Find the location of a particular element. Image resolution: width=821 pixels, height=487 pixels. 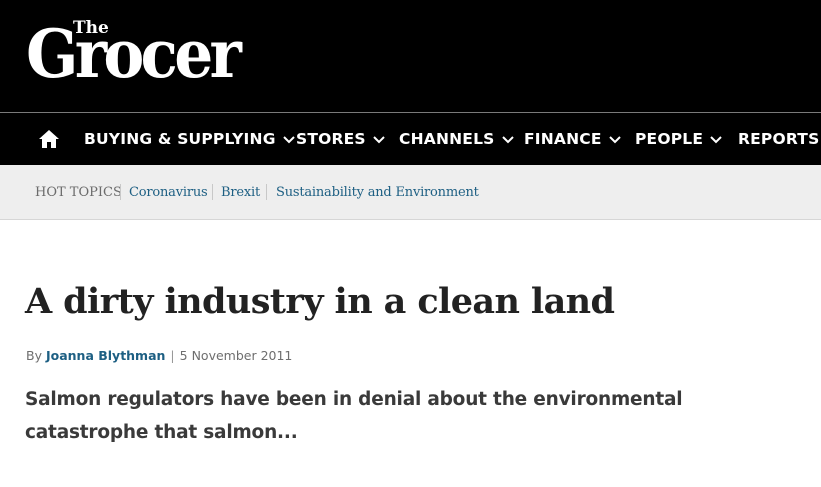

hot-topic-sustainability: Sustainability and Environment is located at coordinates (377, 192).